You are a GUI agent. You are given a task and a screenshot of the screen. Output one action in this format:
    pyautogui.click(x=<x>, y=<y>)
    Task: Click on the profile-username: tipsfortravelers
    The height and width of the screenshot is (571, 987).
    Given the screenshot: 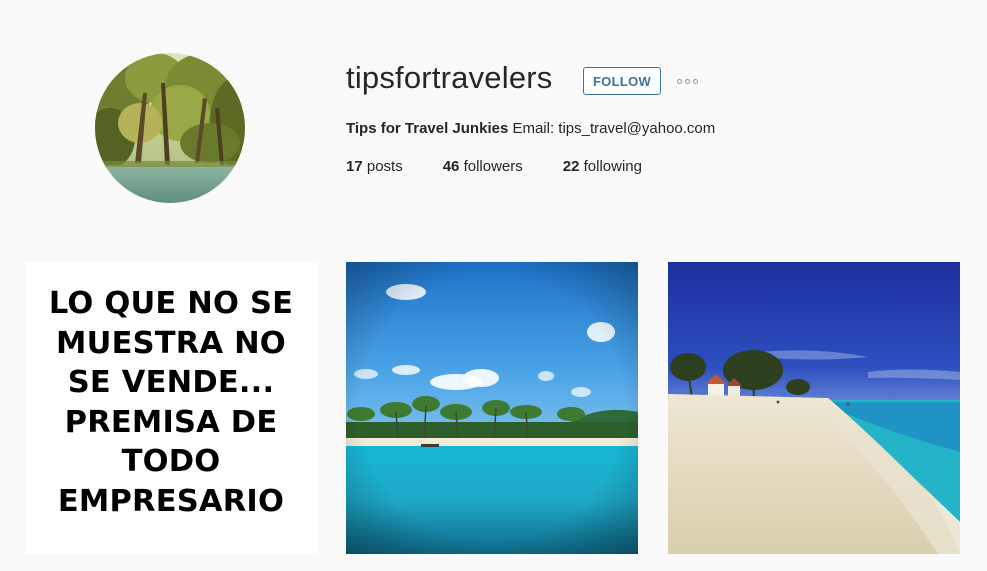 What is the action you would take?
    pyautogui.click(x=449, y=77)
    